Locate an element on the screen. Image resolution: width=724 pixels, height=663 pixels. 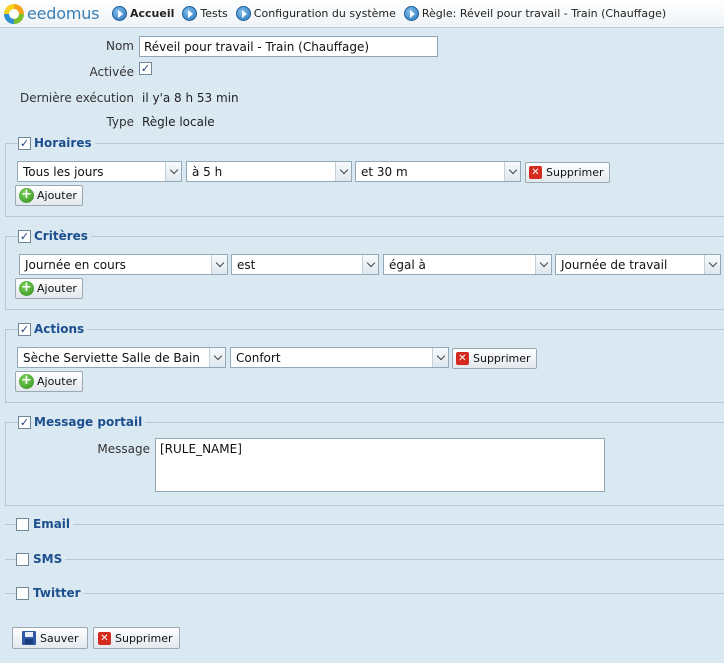
portal-message-checkbox: ✓ is located at coordinates (24, 422).